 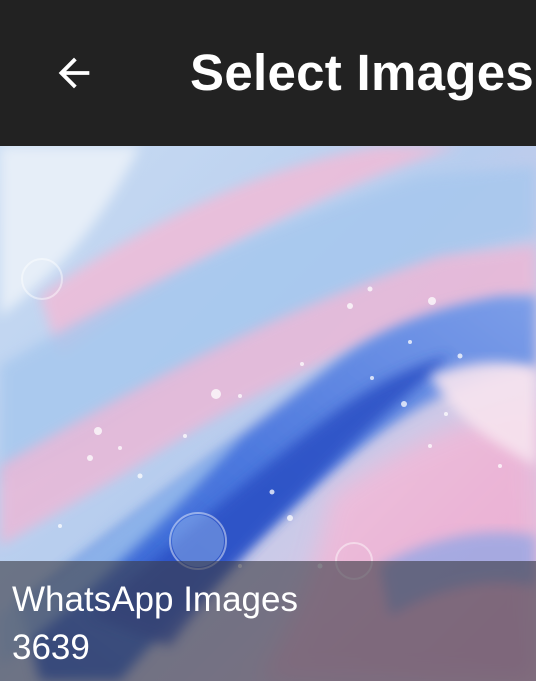 What do you see at coordinates (155, 599) in the screenshot?
I see `album-name: WhatsApp Images` at bounding box center [155, 599].